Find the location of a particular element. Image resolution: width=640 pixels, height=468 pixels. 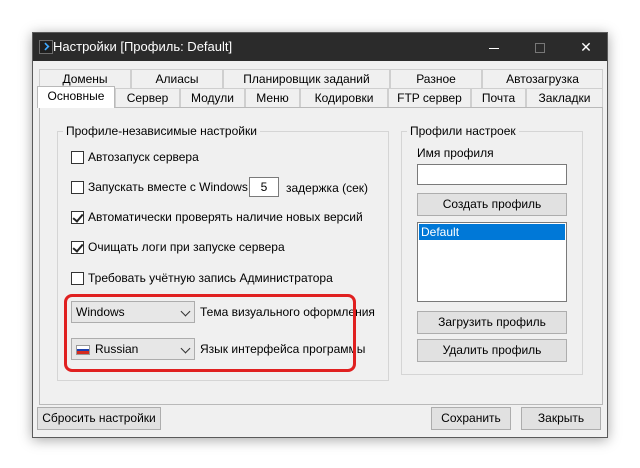

maximize-button is located at coordinates (540, 47).